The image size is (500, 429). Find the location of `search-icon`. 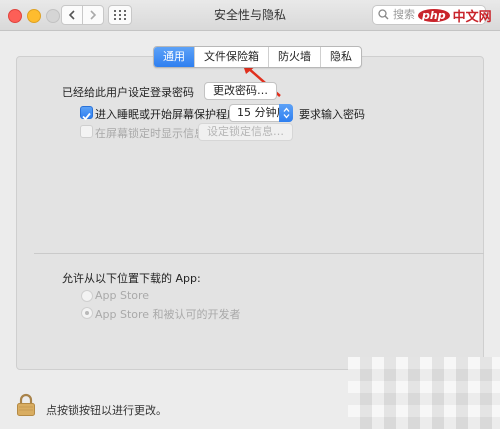

search-icon is located at coordinates (383, 14).